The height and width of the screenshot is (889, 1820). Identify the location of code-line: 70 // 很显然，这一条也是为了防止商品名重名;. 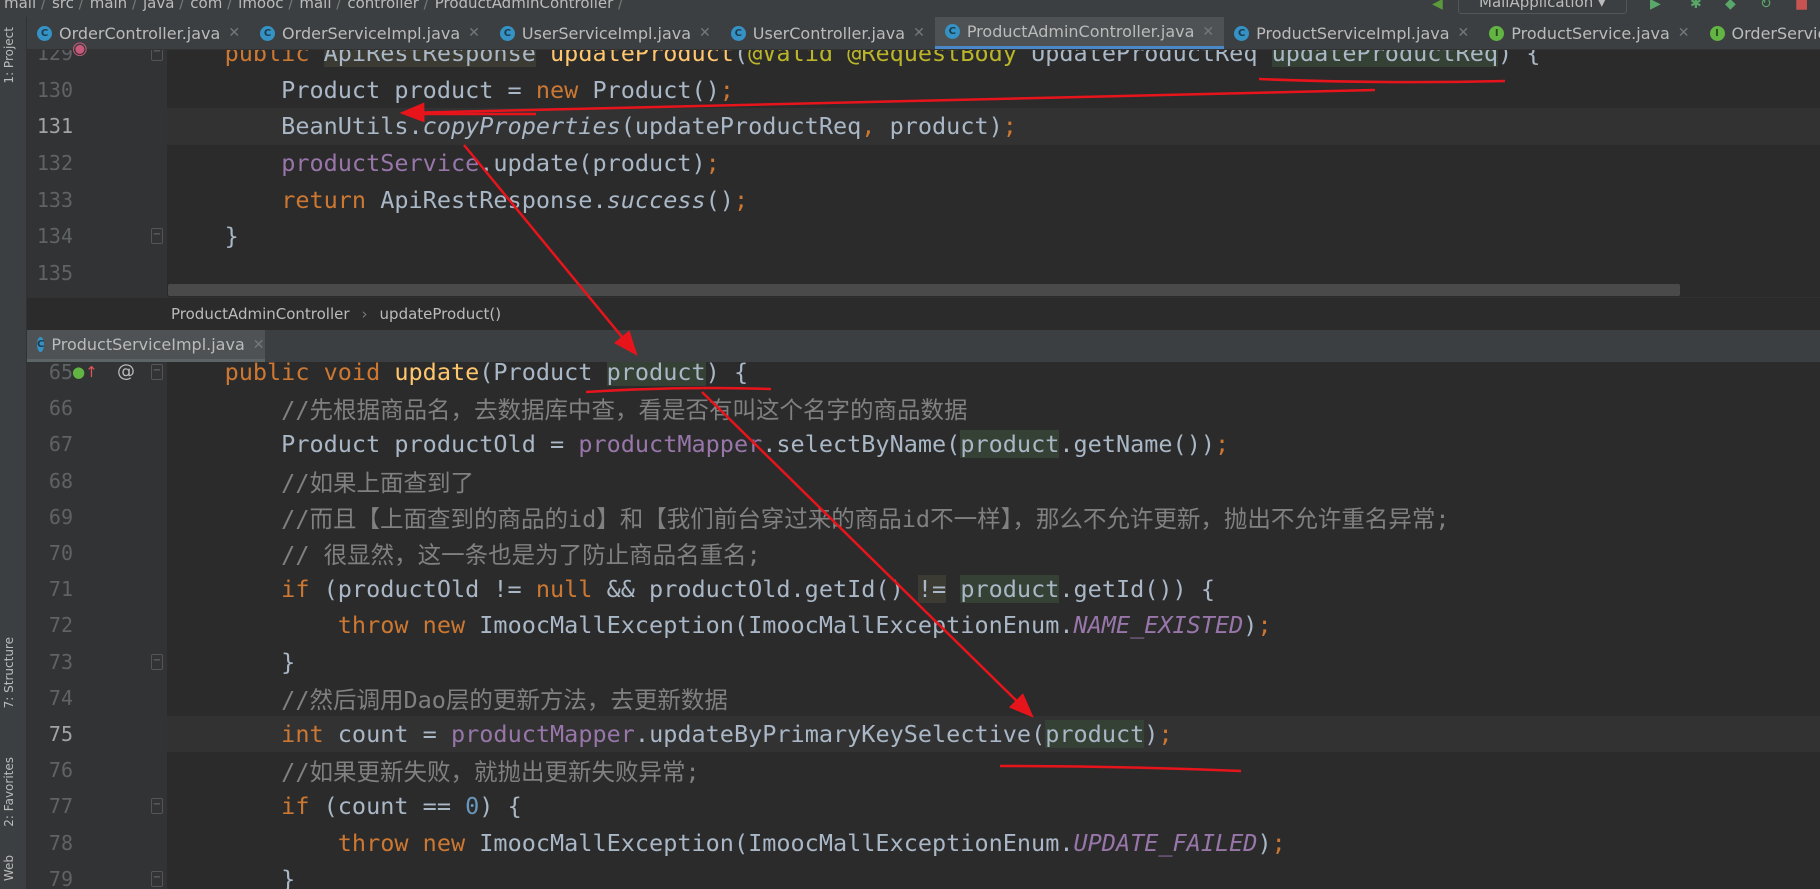
(923, 553).